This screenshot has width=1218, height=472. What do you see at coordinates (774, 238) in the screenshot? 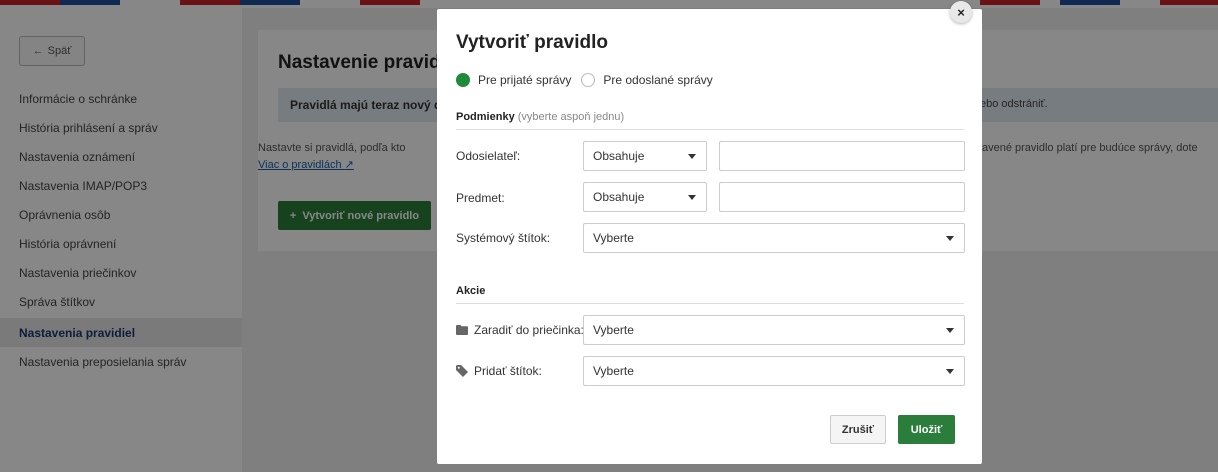
I see `system-label-select: Vyberte` at bounding box center [774, 238].